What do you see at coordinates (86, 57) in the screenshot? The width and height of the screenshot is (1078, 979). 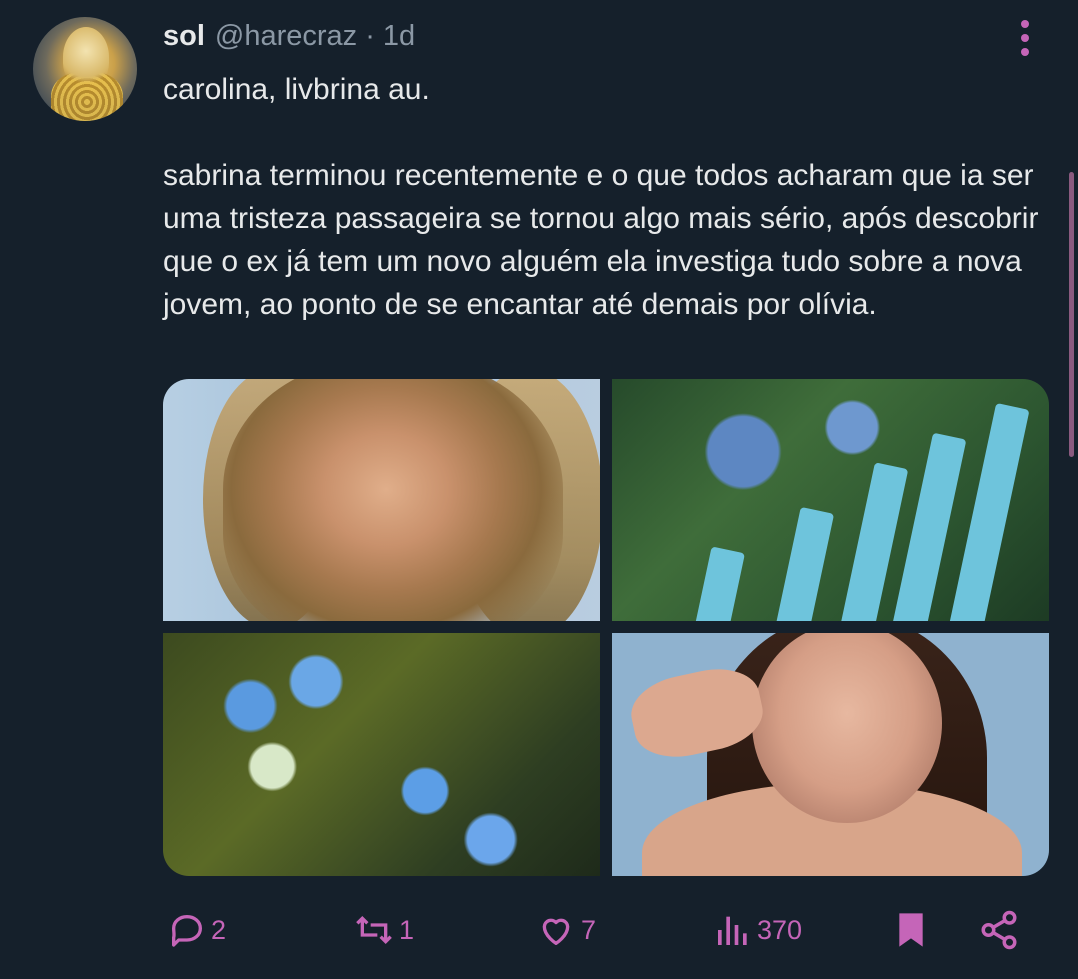 I see `avatar-hair` at bounding box center [86, 57].